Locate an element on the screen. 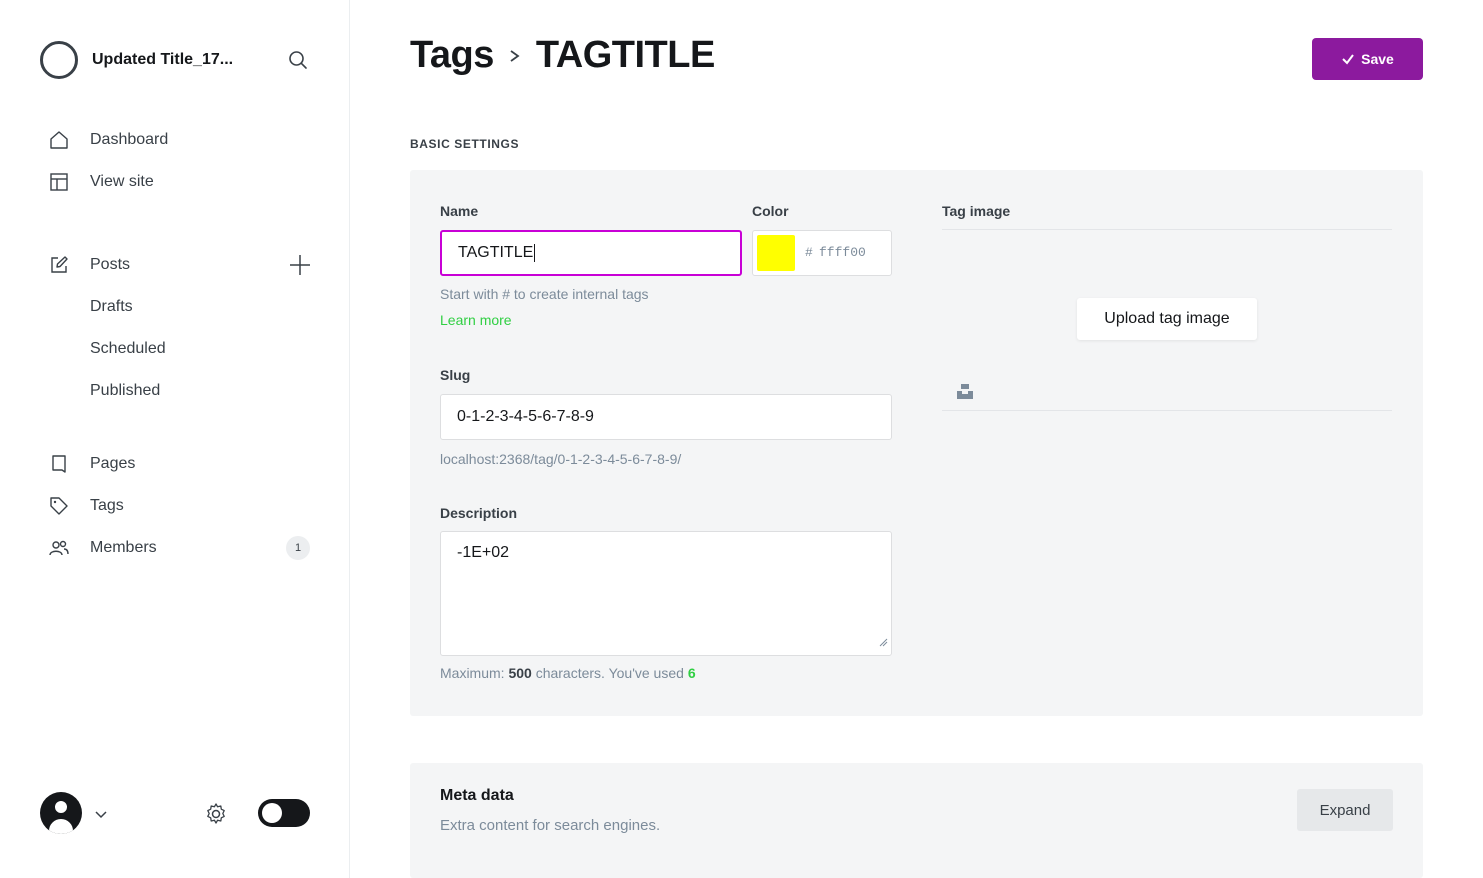 The width and height of the screenshot is (1483, 878). nav-item-pages: Pages is located at coordinates (180, 464).